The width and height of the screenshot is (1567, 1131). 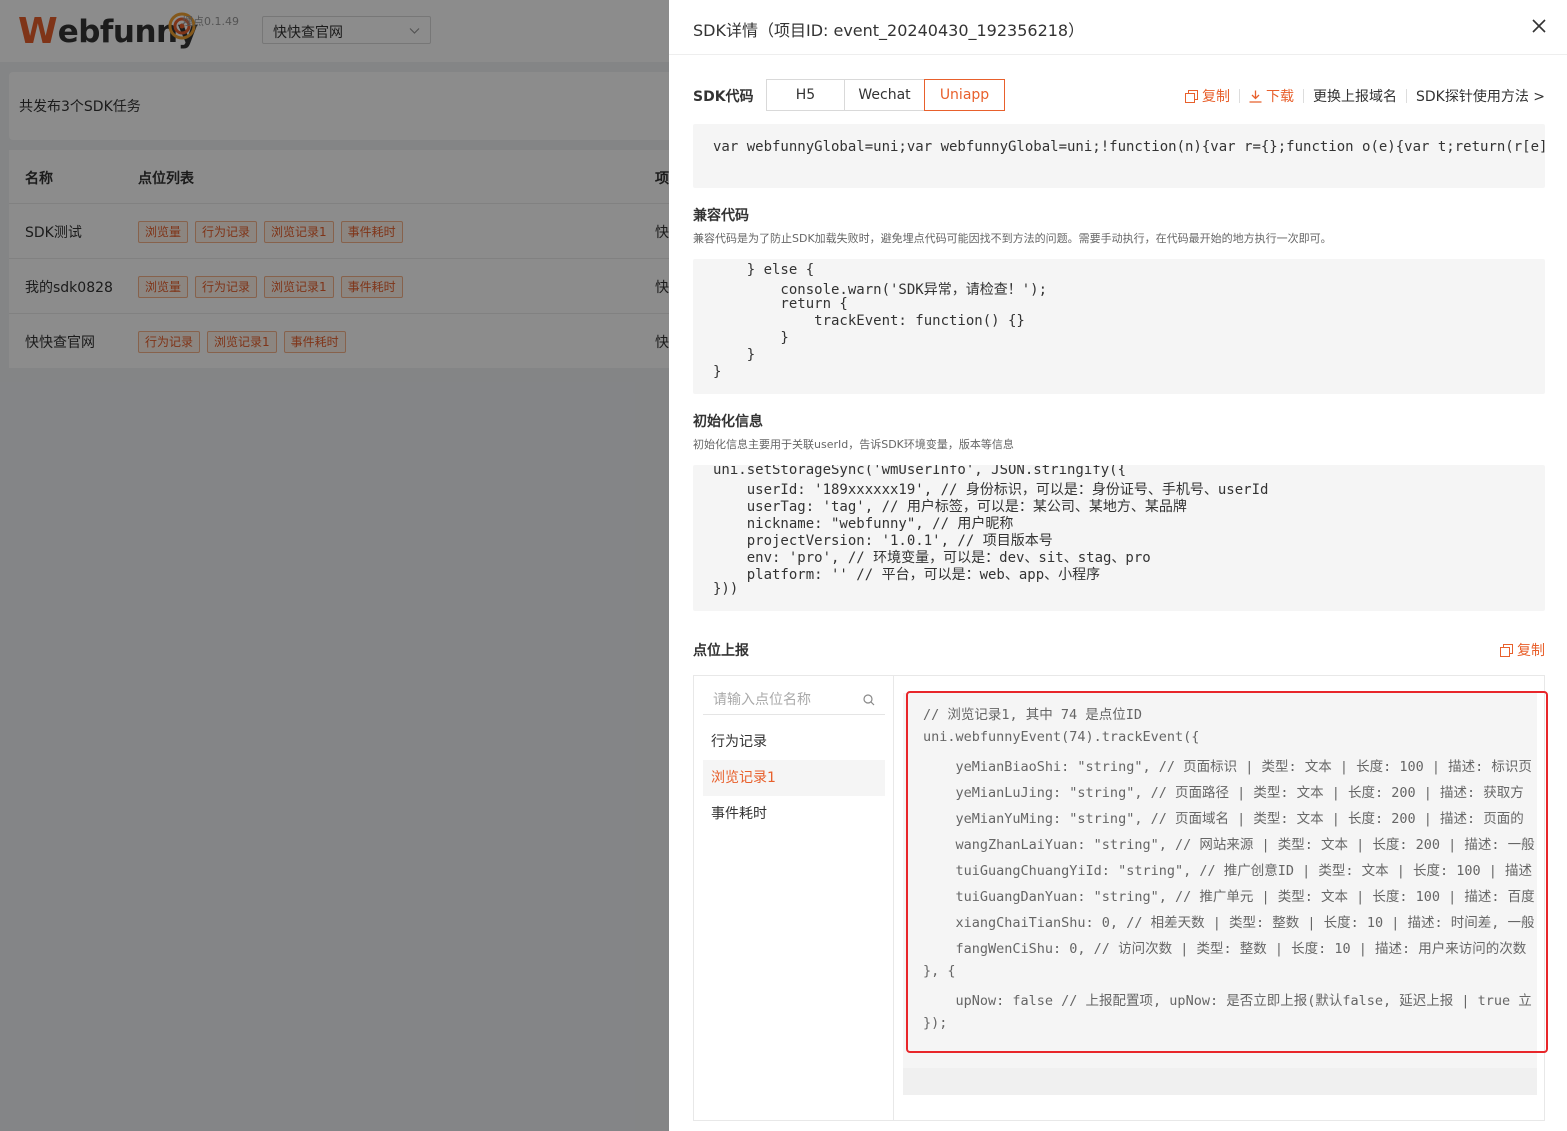 What do you see at coordinates (721, 651) in the screenshot?
I see `tracking-title: 点位上报` at bounding box center [721, 651].